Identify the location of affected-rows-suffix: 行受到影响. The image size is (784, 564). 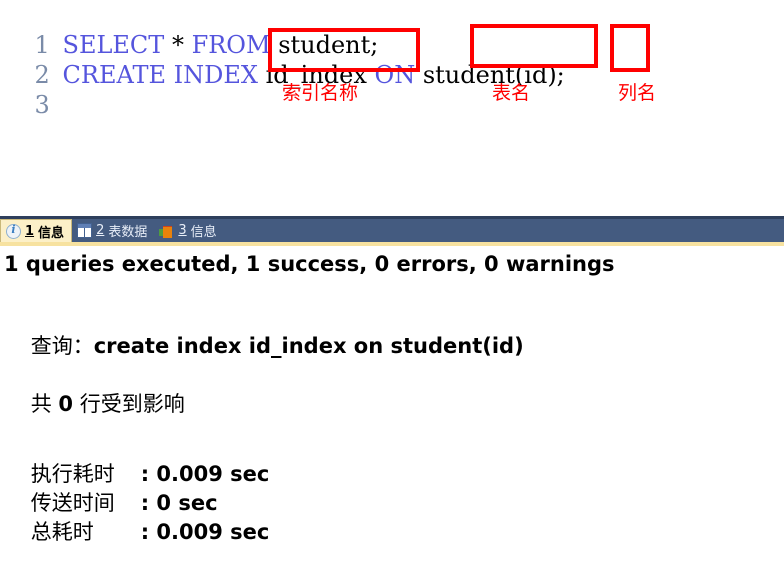
(129, 404).